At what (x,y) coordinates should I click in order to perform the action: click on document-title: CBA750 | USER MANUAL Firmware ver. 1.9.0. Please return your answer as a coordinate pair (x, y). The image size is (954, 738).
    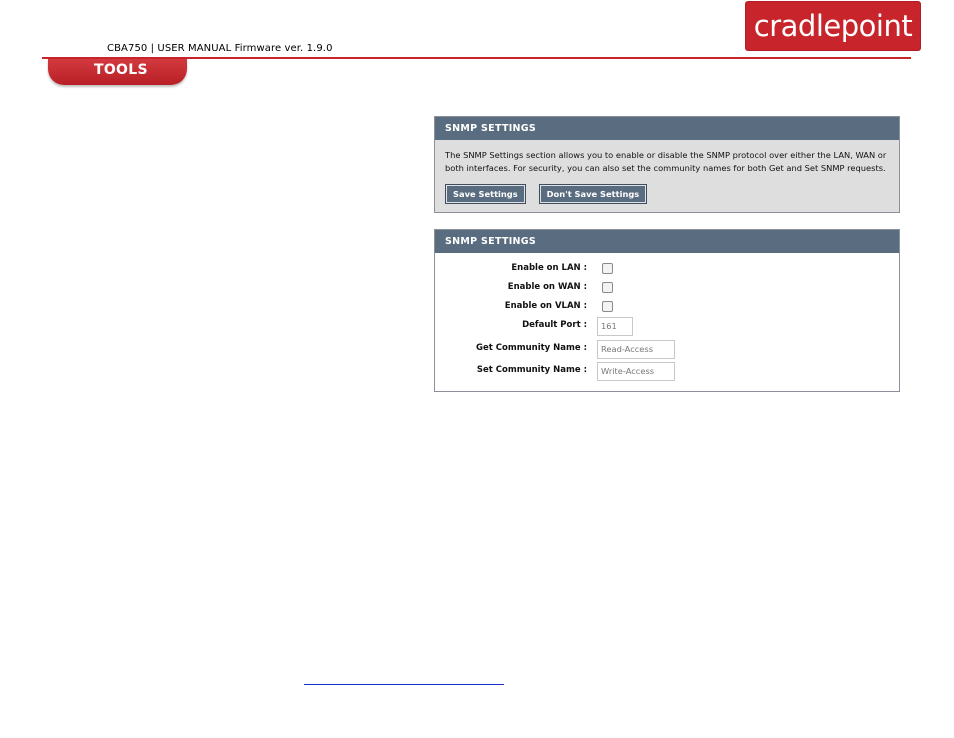
    Looking at the image, I should click on (220, 48).